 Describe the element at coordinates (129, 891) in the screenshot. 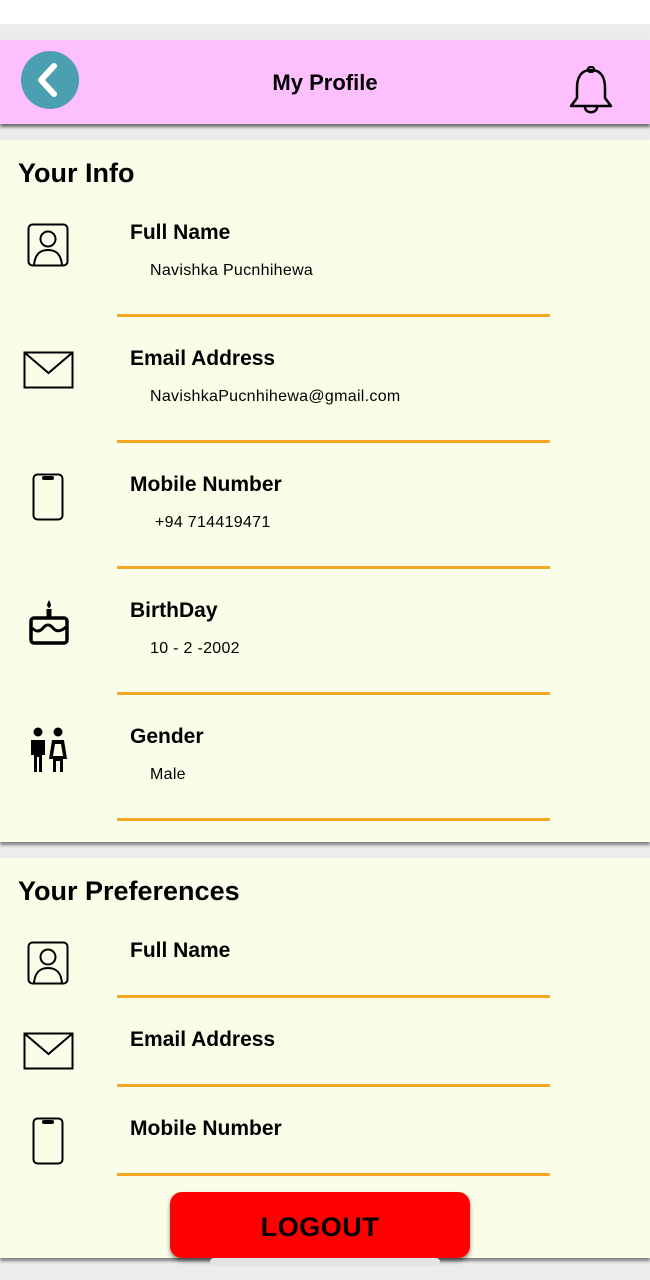

I see `section-title-preferences: Your Preferences` at that location.